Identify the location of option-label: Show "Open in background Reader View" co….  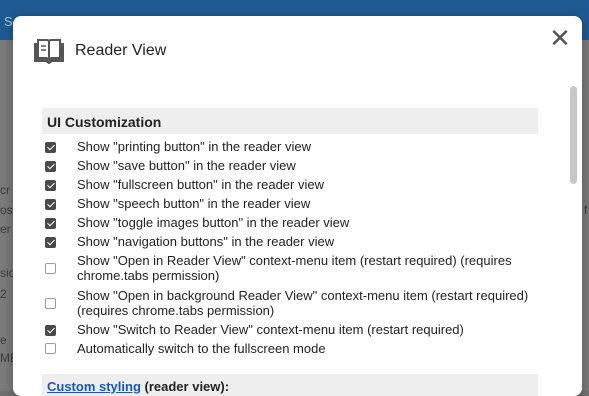
(303, 303).